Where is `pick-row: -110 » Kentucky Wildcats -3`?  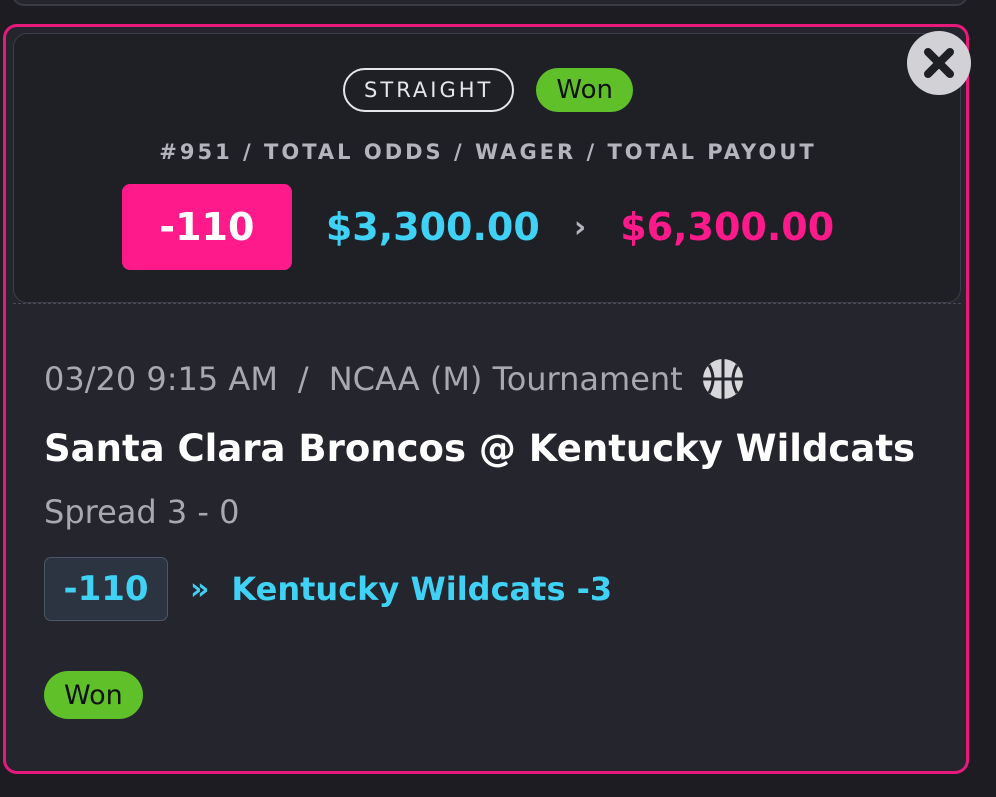 pick-row: -110 » Kentucky Wildcats -3 is located at coordinates (328, 589).